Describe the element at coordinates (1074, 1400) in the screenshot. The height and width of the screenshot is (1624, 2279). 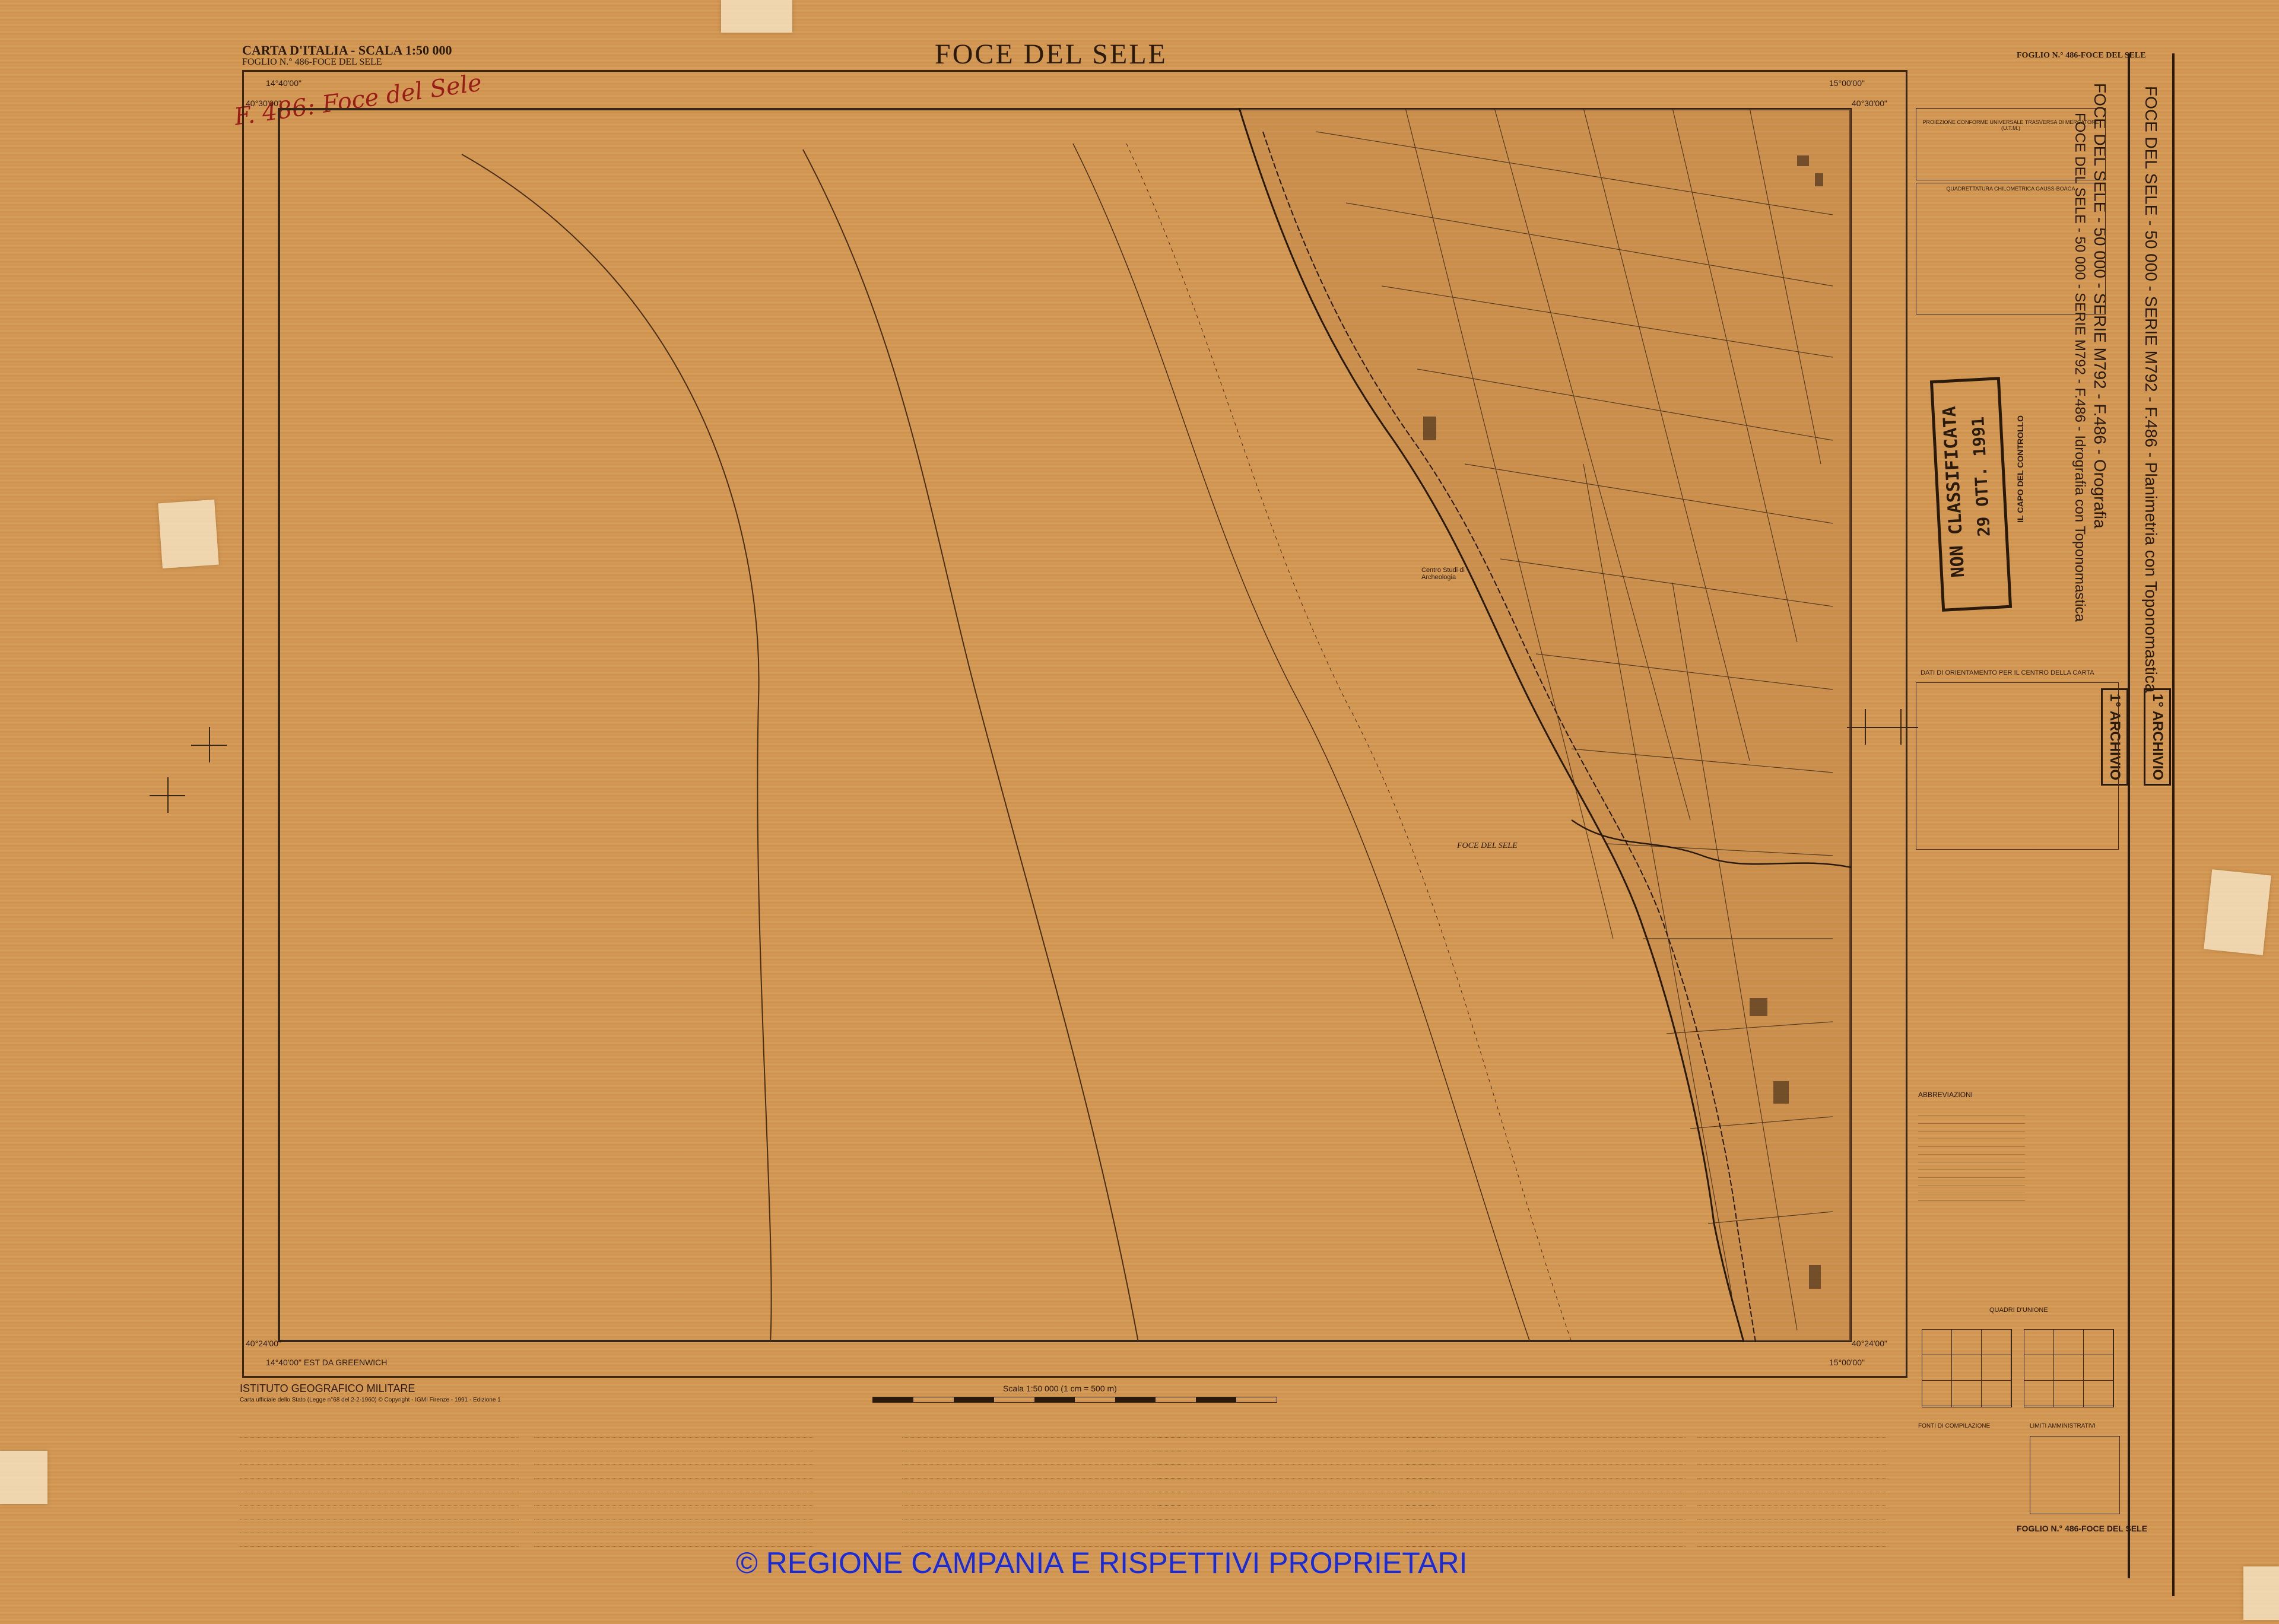
I see `scale-bar` at that location.